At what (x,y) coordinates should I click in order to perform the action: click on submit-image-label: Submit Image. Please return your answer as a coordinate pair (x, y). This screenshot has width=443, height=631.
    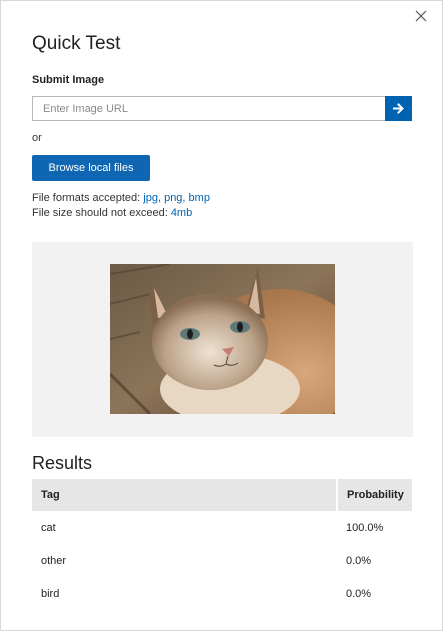
    Looking at the image, I should click on (68, 80).